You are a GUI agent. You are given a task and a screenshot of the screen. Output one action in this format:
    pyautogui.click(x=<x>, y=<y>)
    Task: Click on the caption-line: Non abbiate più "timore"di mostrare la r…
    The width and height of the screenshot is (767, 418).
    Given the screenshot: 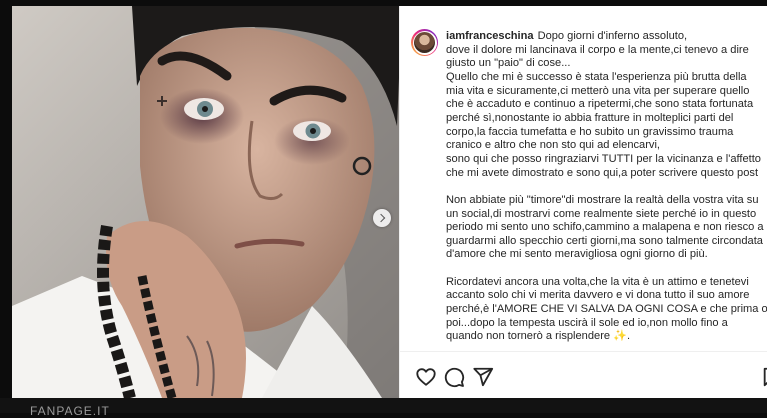 What is the action you would take?
    pyautogui.click(x=606, y=201)
    